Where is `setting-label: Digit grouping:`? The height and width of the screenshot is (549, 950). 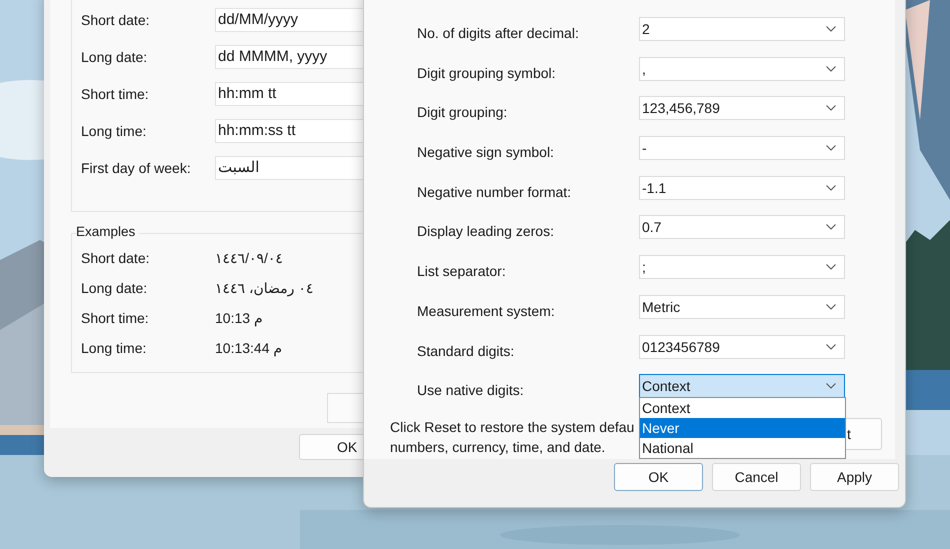
setting-label: Digit grouping: is located at coordinates (462, 111).